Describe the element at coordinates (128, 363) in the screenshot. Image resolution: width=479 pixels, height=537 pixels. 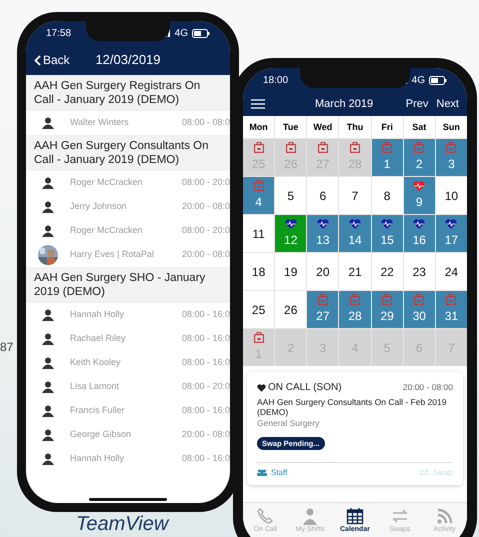
I see `shift-row: Keith Kooley 08:00 - 16:0` at that location.